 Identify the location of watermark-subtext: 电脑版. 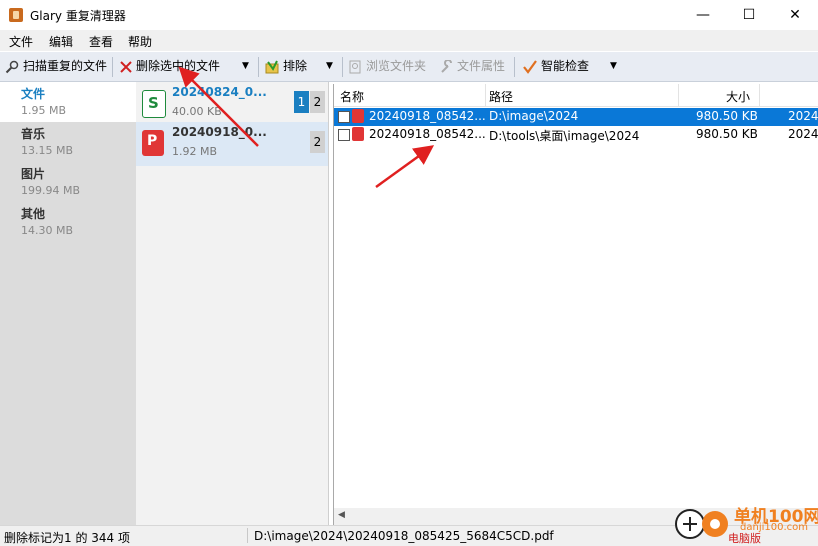
(744, 538).